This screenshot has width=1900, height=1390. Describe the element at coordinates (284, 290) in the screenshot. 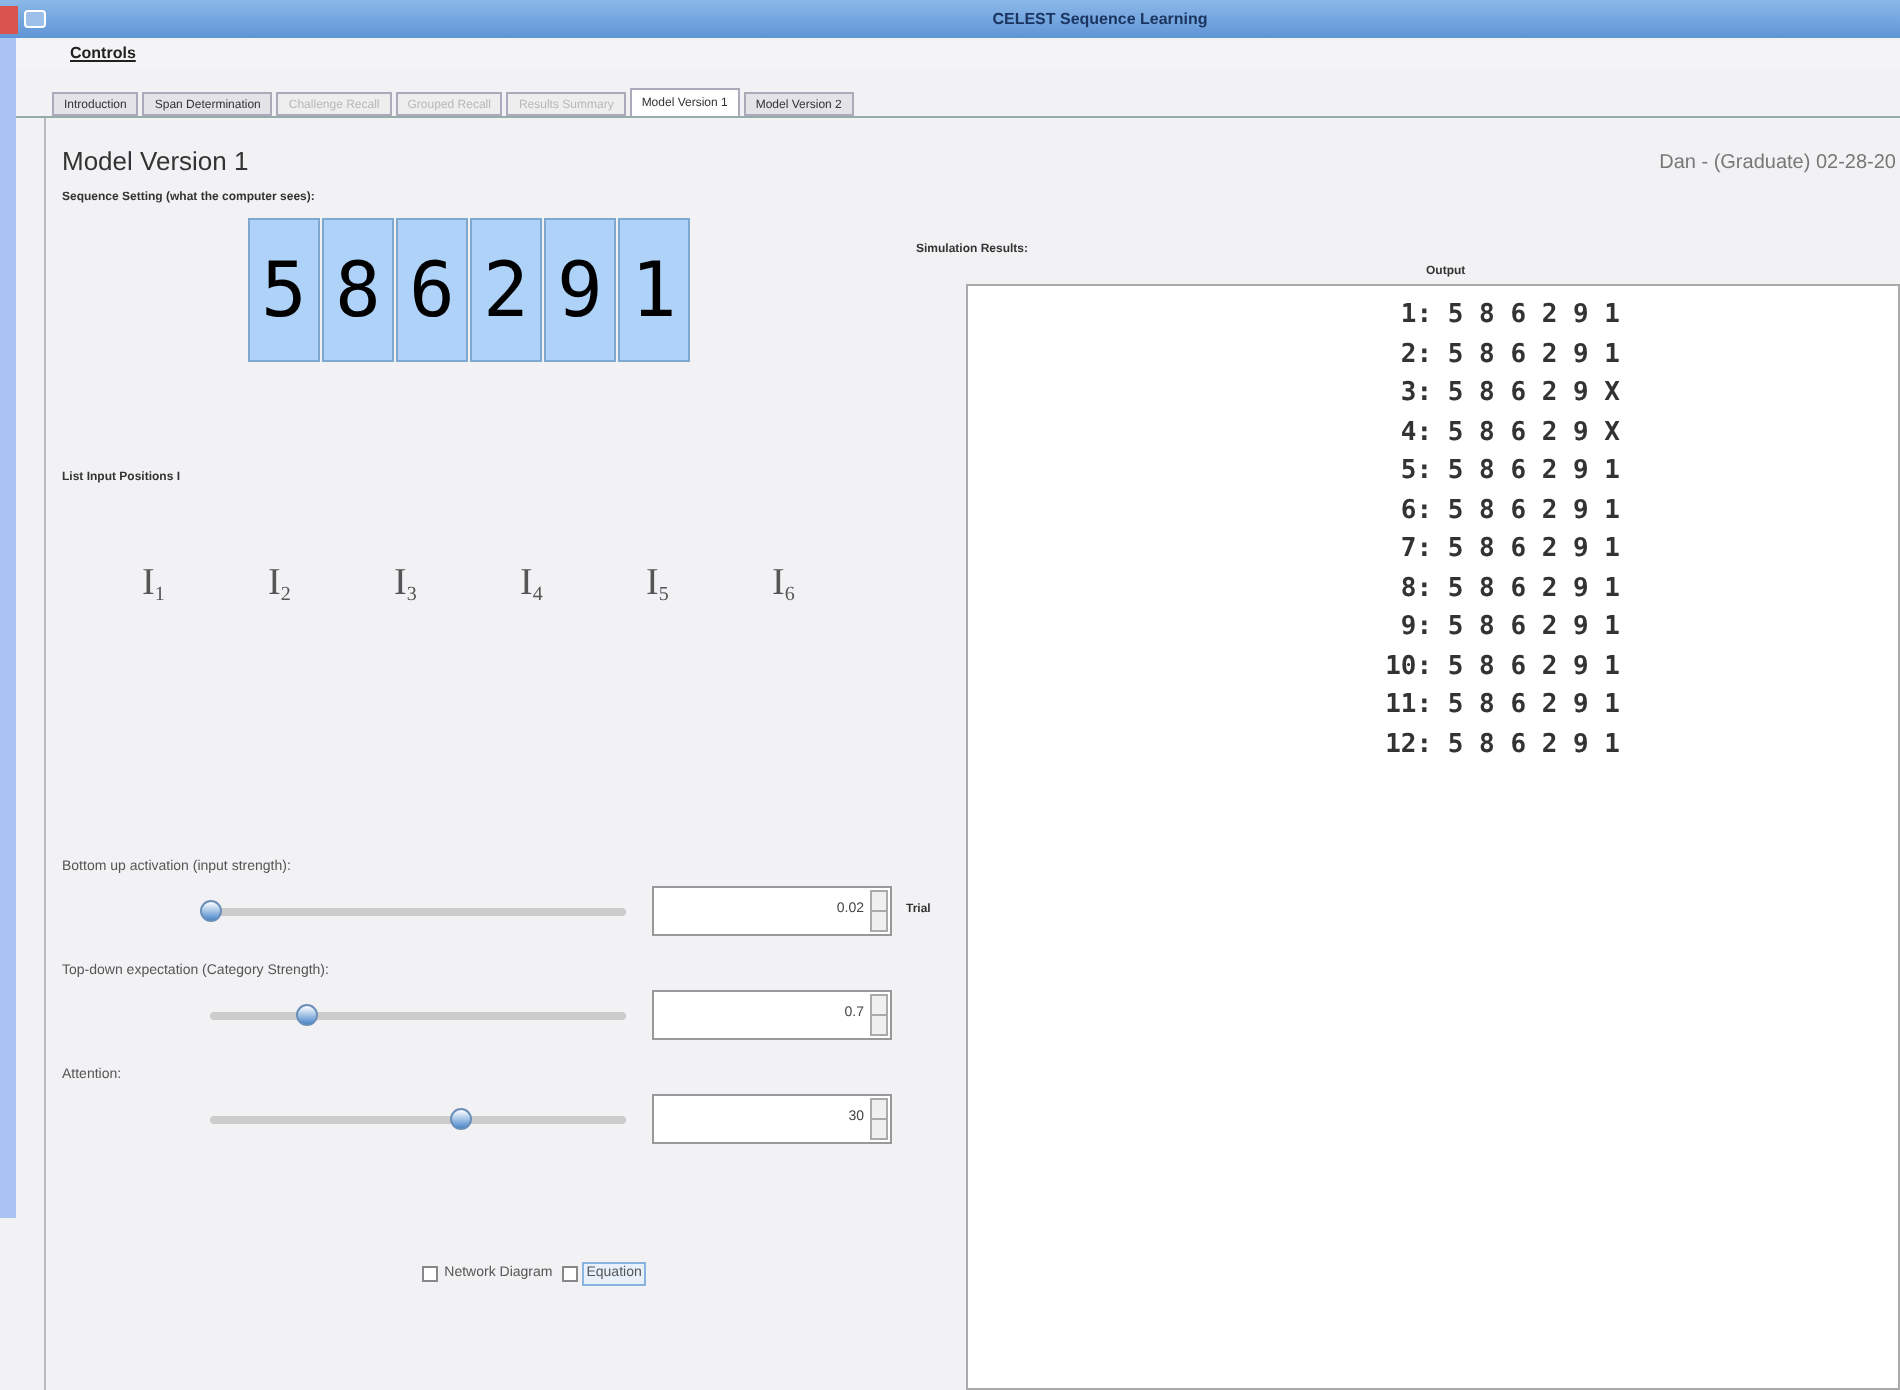

I see `digit-cell: 5` at that location.